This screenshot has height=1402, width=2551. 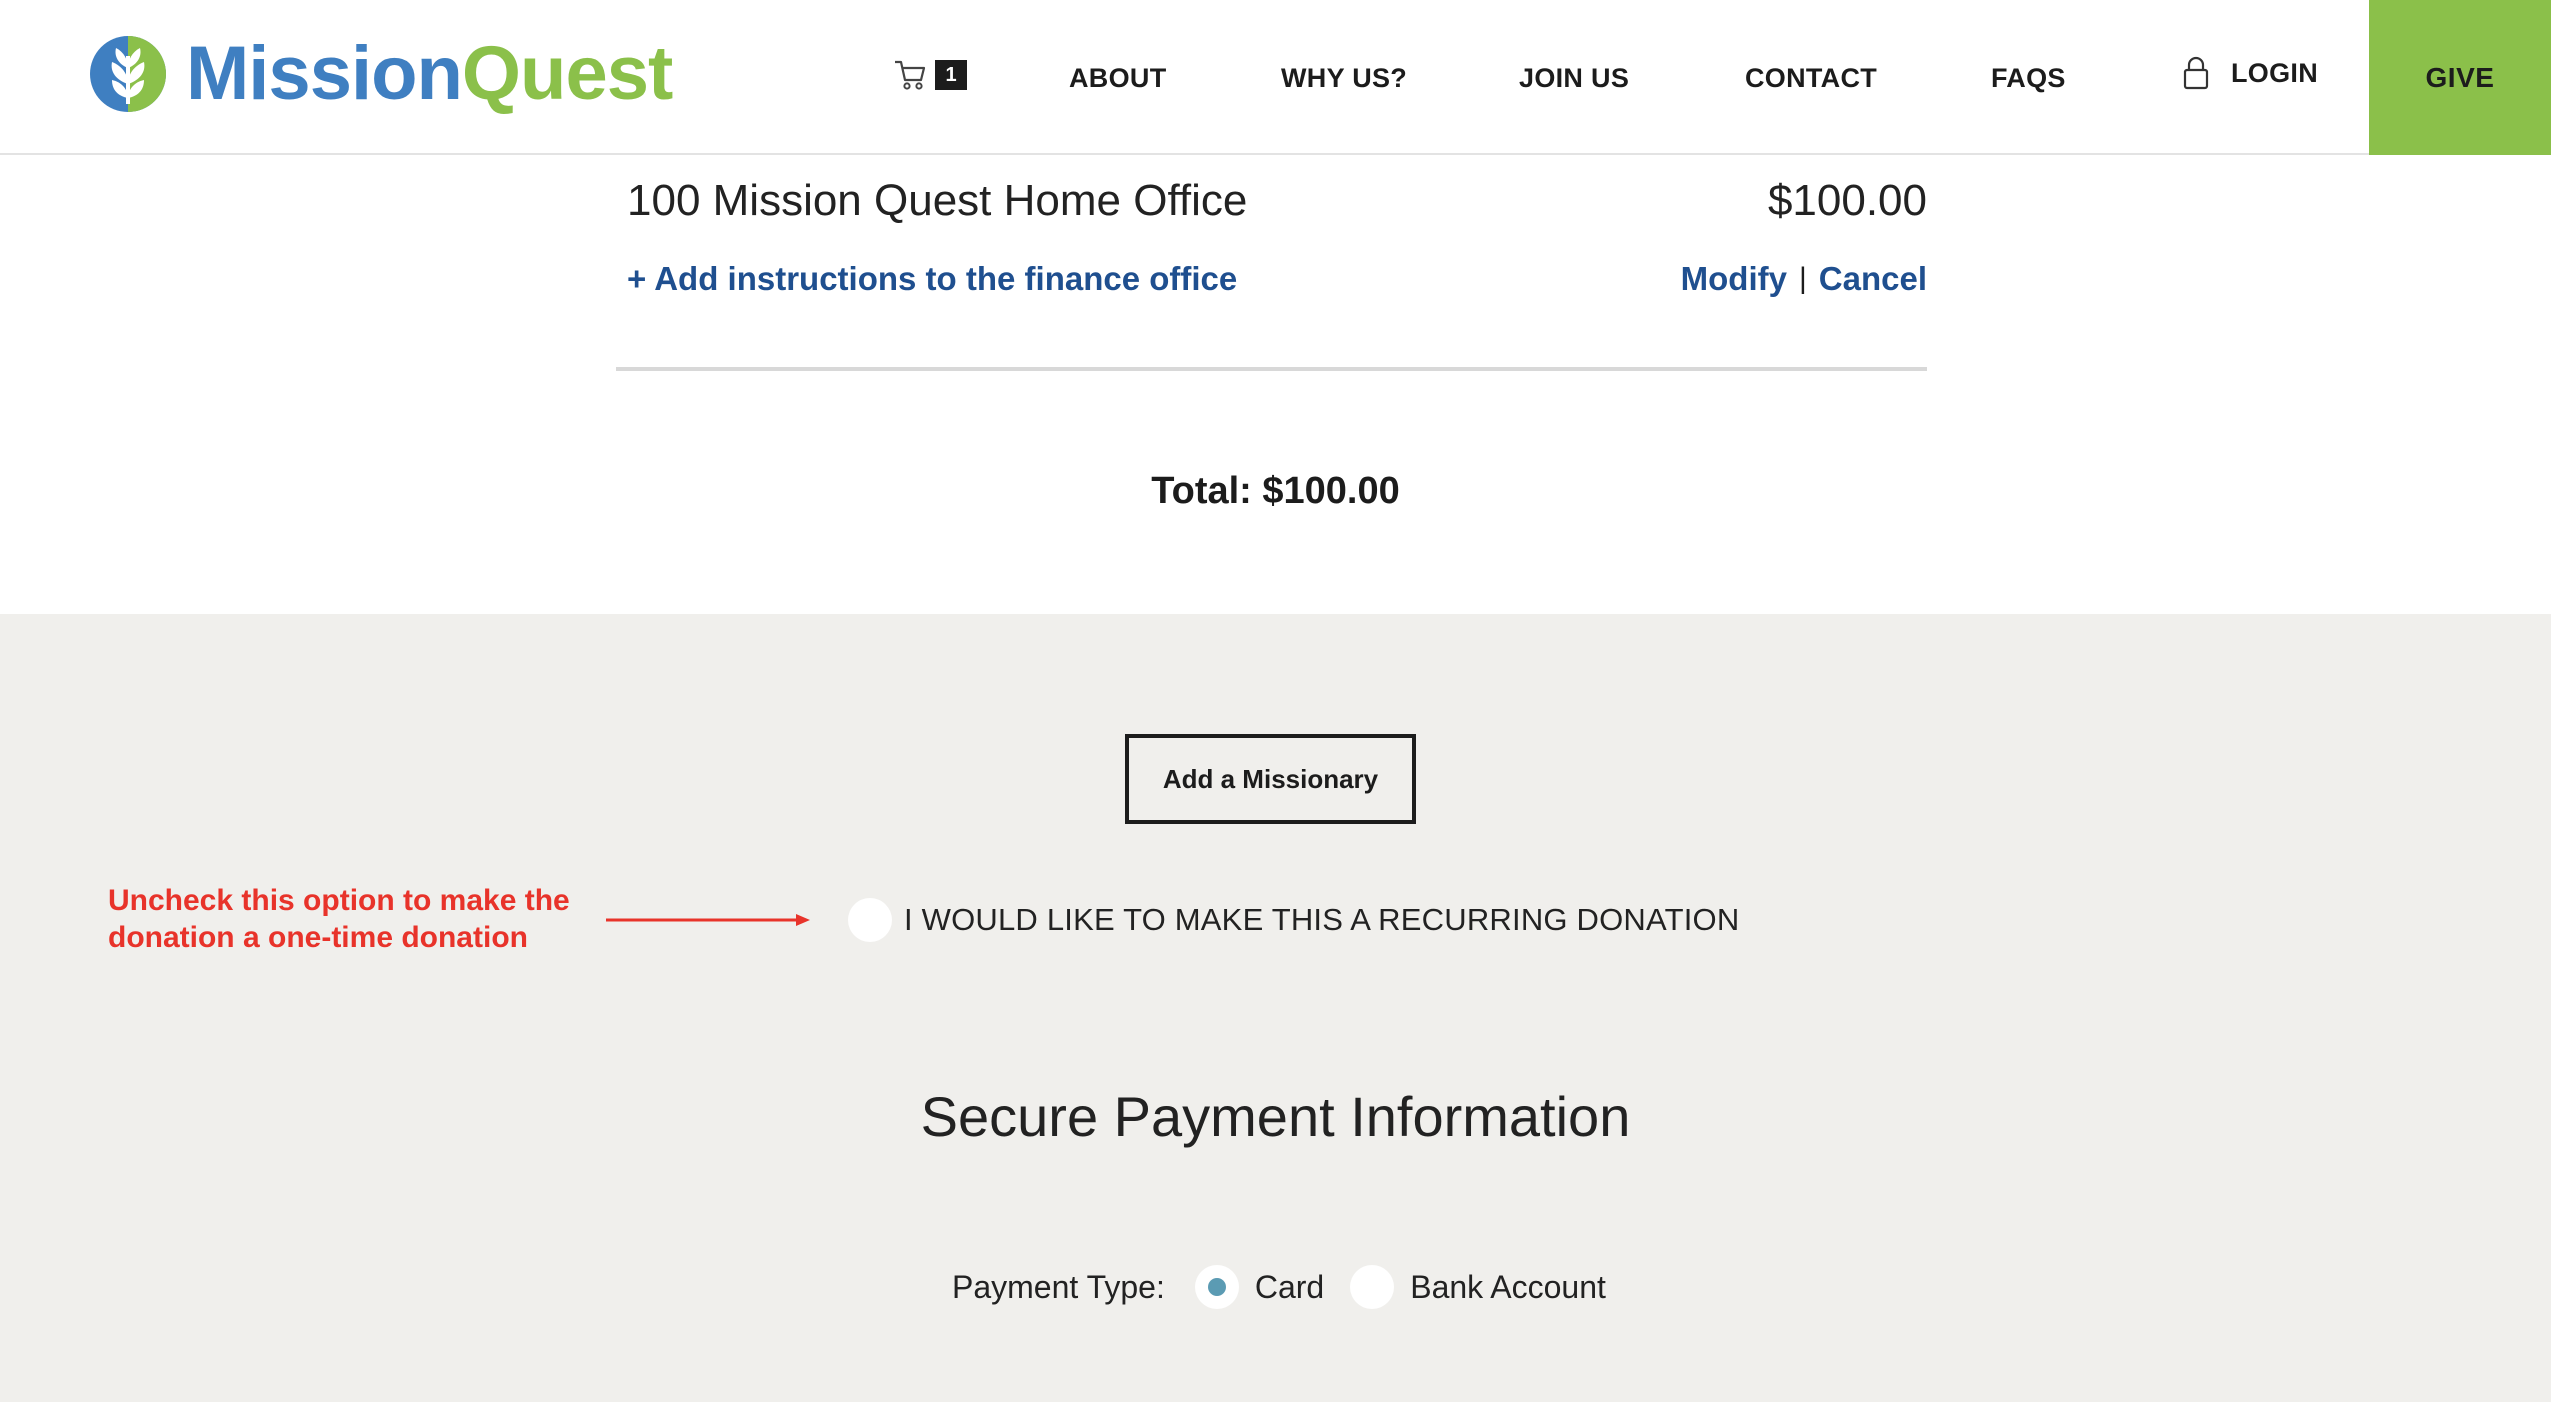 What do you see at coordinates (1118, 78) in the screenshot?
I see `nav-about: ABOUT` at bounding box center [1118, 78].